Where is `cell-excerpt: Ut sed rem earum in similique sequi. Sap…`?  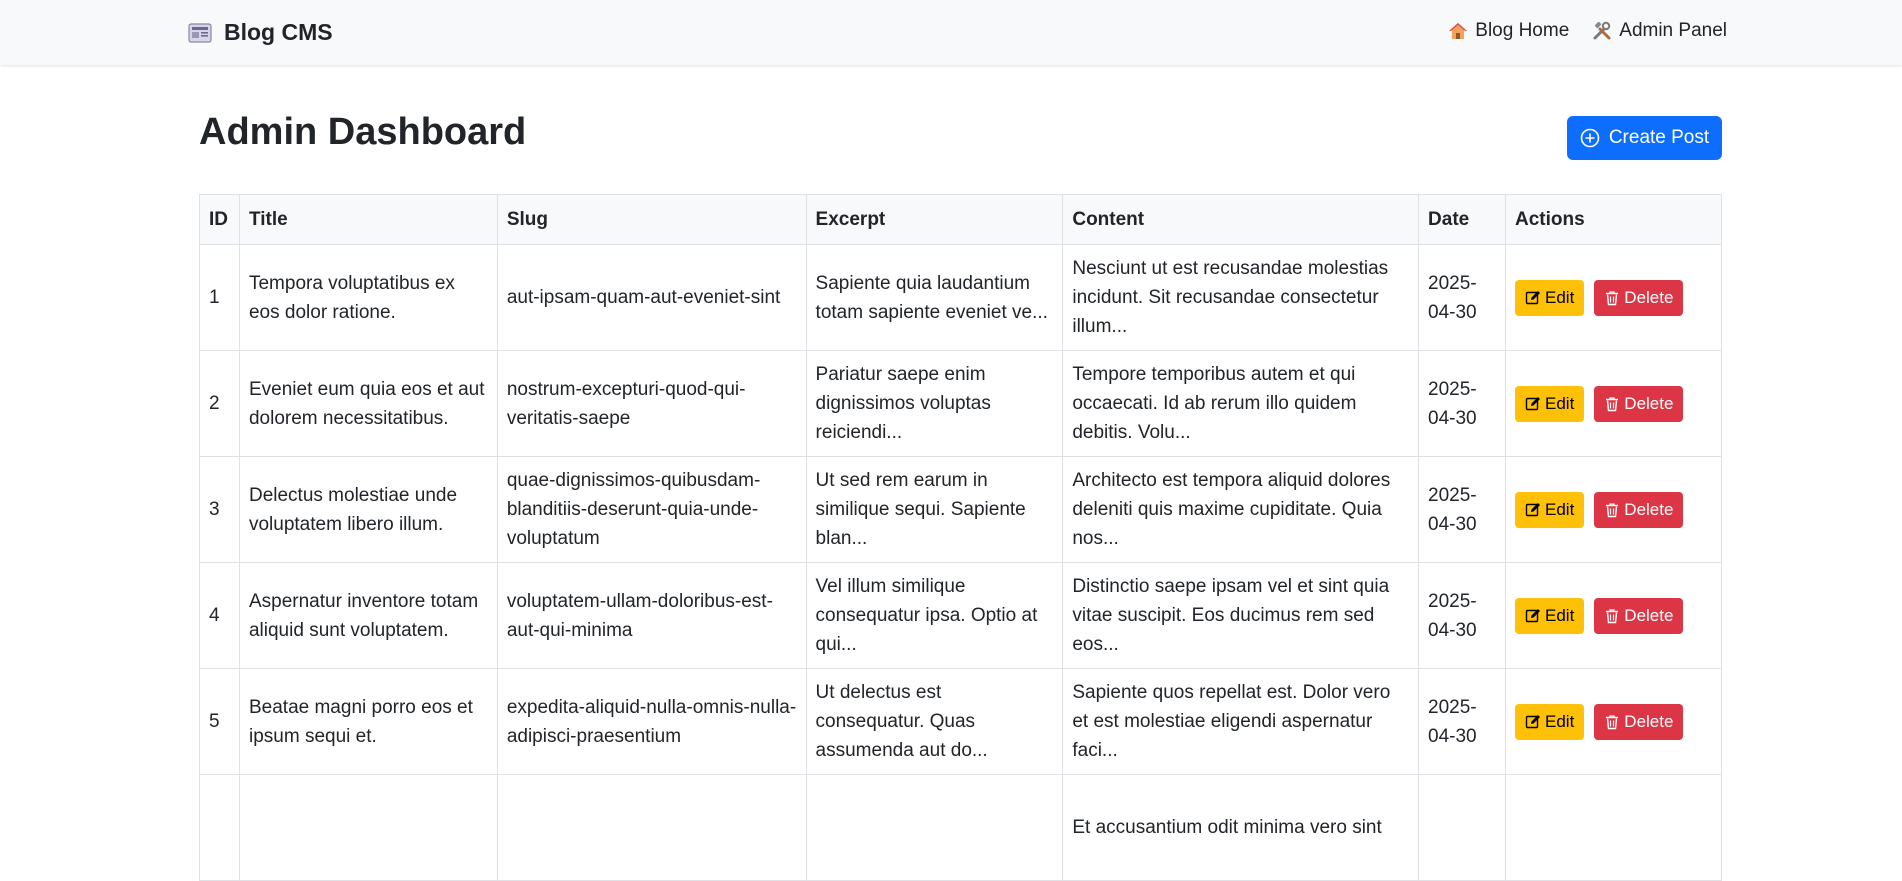 cell-excerpt: Ut sed rem earum in similique sequi. Sap… is located at coordinates (934, 509).